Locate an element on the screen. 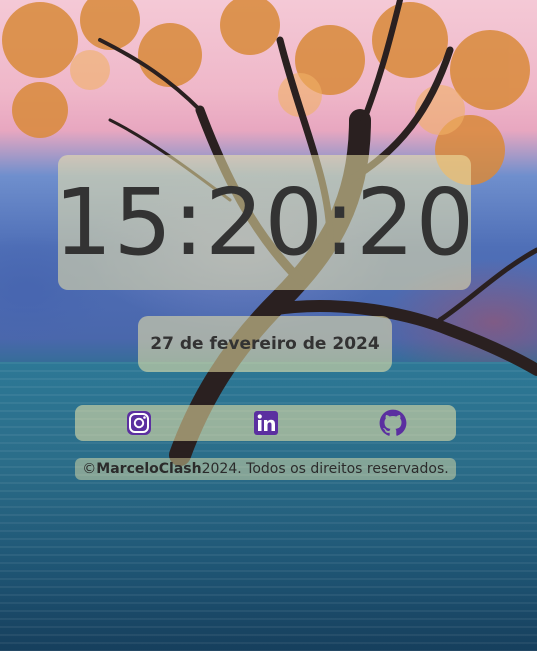 The height and width of the screenshot is (651, 537). github-icon is located at coordinates (392, 422).